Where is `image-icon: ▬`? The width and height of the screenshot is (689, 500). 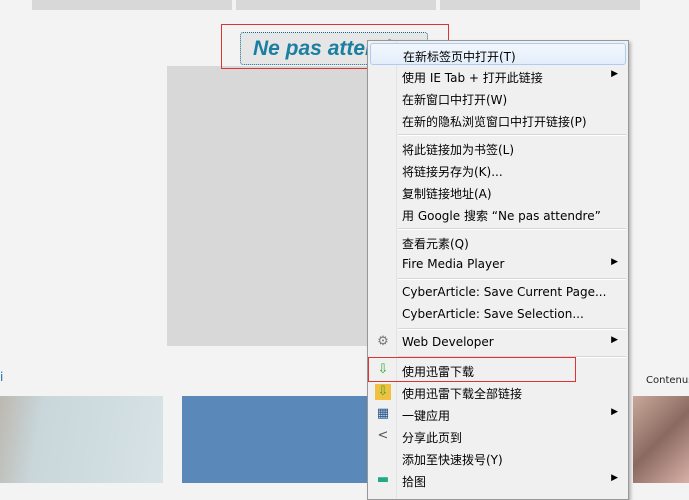 image-icon: ▬ is located at coordinates (383, 479).